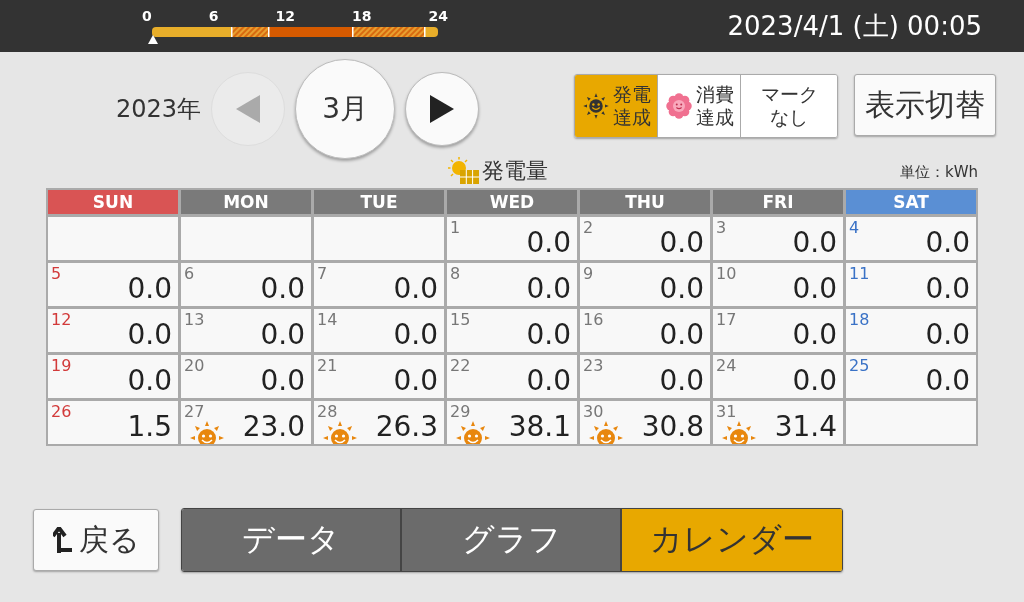 This screenshot has width=1024, height=602. I want to click on view-tab: グラフ, so click(512, 540).